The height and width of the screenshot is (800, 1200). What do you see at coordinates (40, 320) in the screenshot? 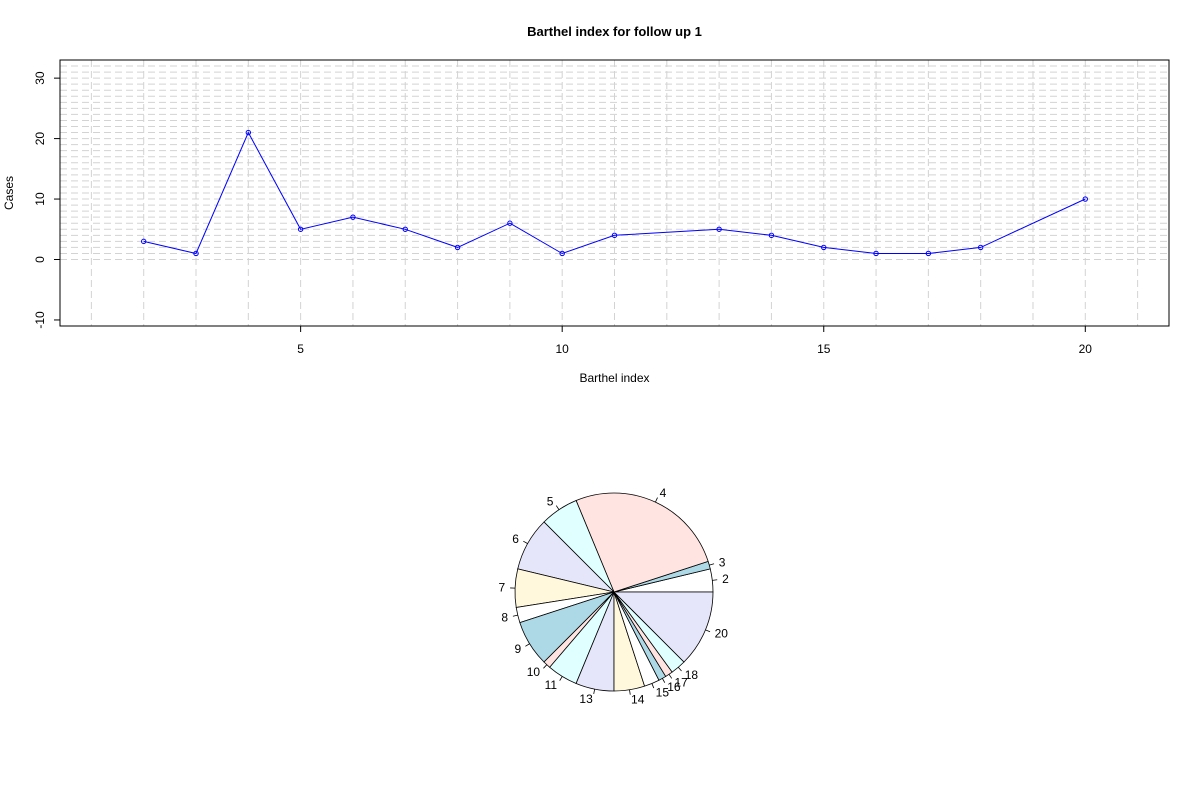
I see `y-tick-label: -10` at bounding box center [40, 320].